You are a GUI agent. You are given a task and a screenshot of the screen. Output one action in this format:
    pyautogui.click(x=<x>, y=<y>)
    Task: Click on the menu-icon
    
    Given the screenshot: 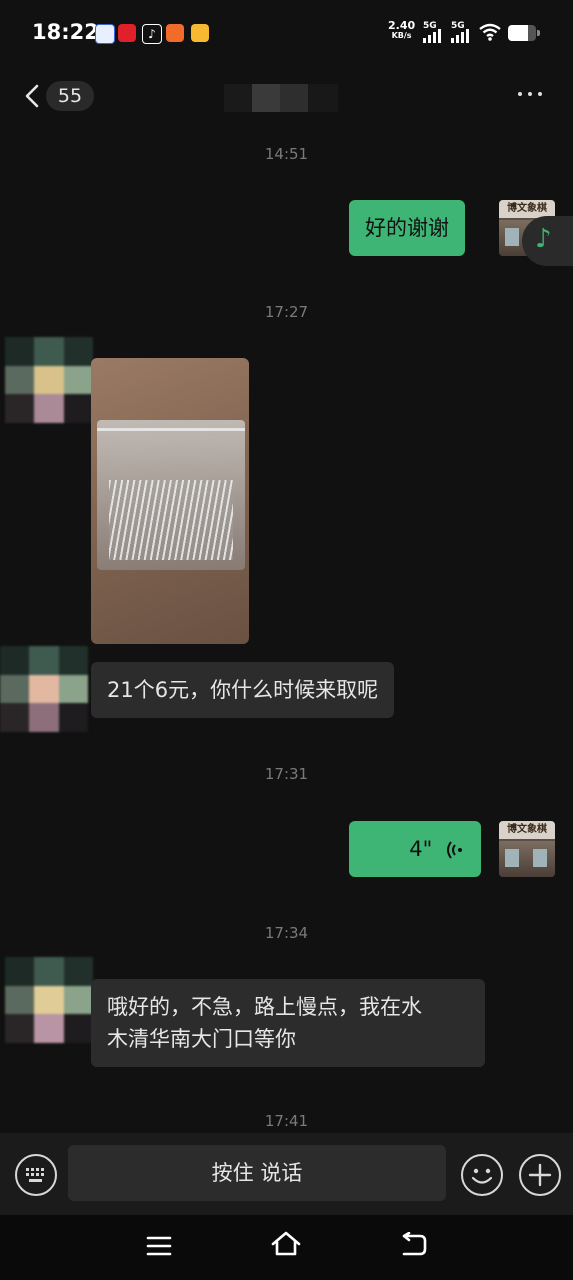 What is the action you would take?
    pyautogui.click(x=159, y=1246)
    